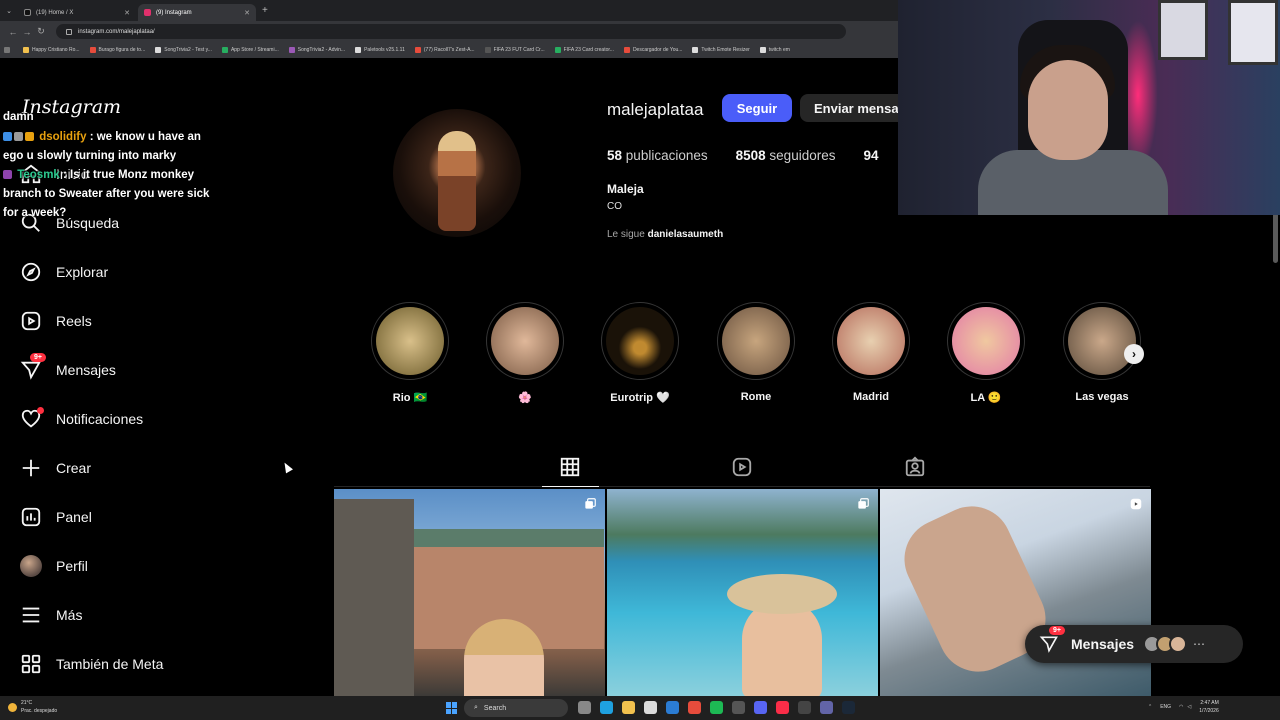 The height and width of the screenshot is (720, 1280). I want to click on chevron-up-icon: ⌃, so click(1150, 707).